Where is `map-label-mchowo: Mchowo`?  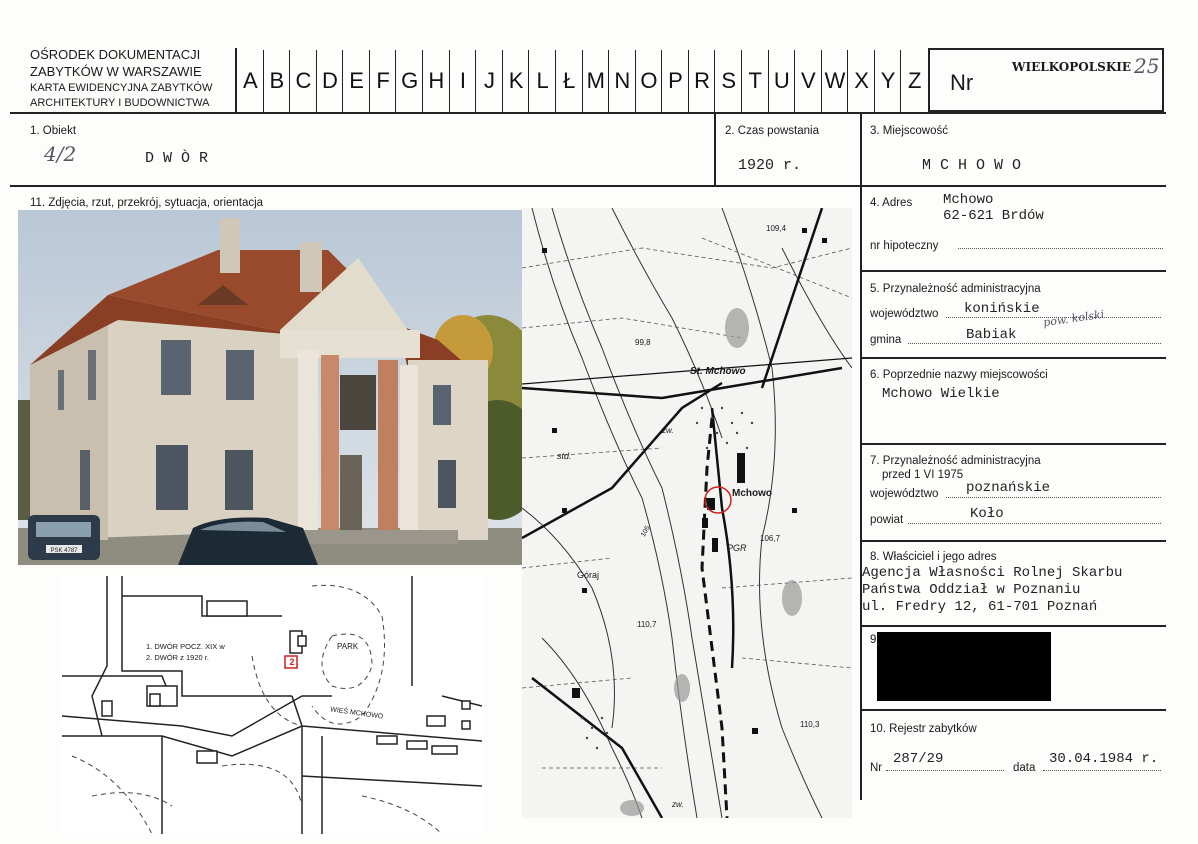
map-label-mchowo: Mchowo is located at coordinates (752, 493).